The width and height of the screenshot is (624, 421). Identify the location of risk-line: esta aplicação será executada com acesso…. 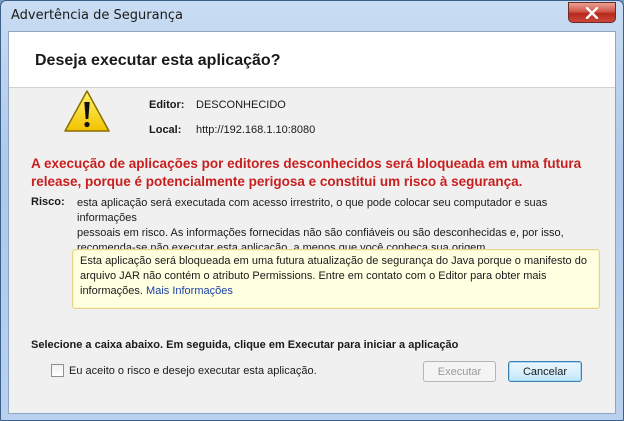
(312, 210).